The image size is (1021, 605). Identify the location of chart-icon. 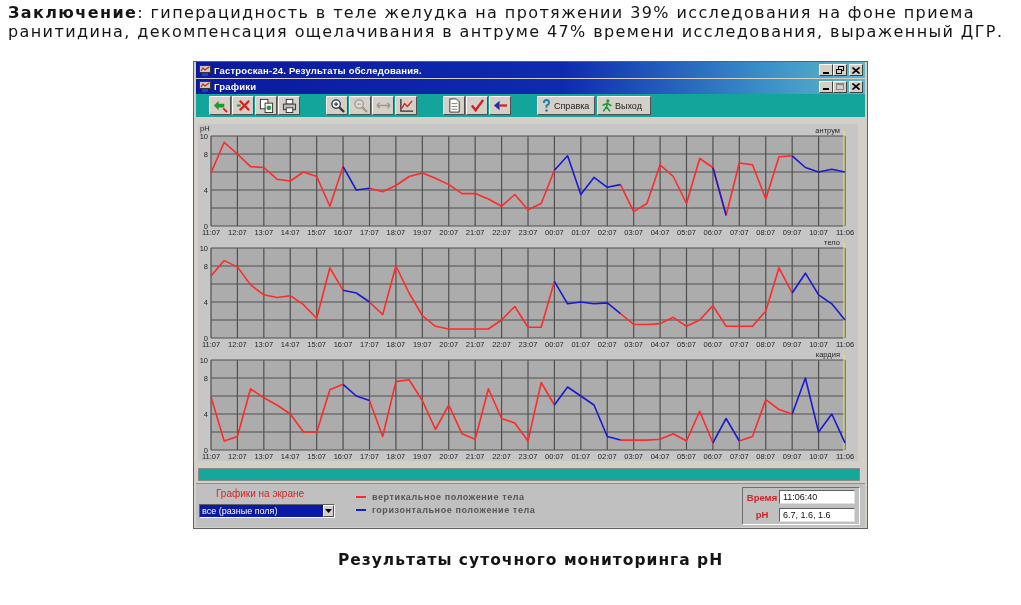
(406, 105).